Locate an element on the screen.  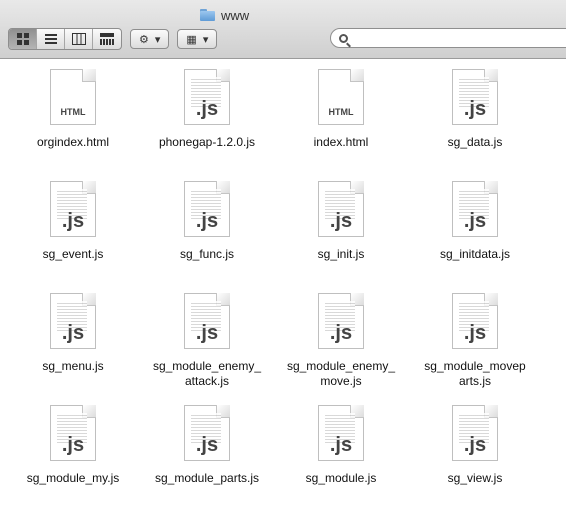
window-title: www is located at coordinates (224, 15).